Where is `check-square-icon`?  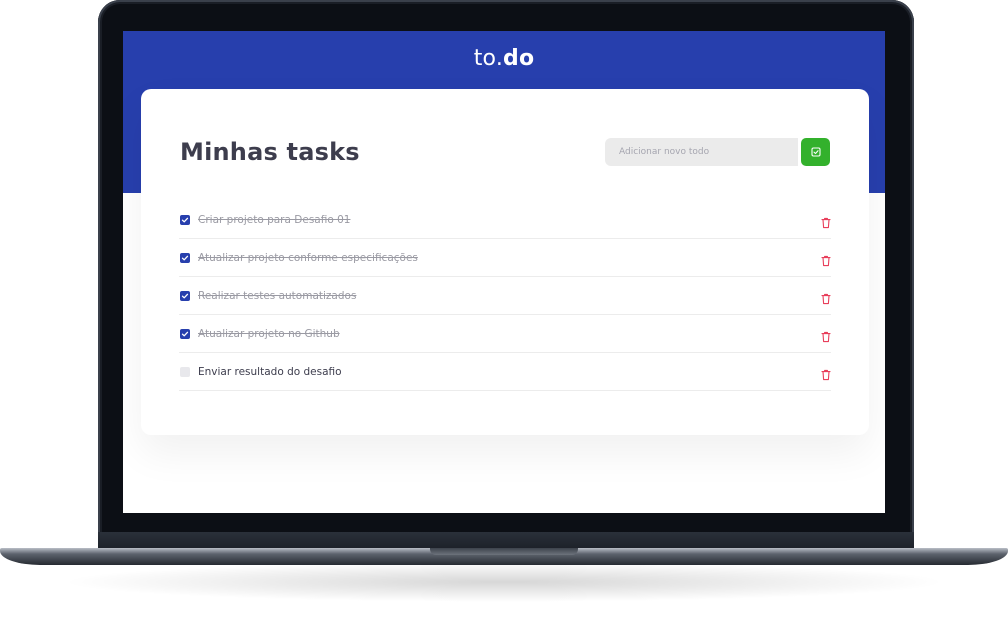 check-square-icon is located at coordinates (815, 152).